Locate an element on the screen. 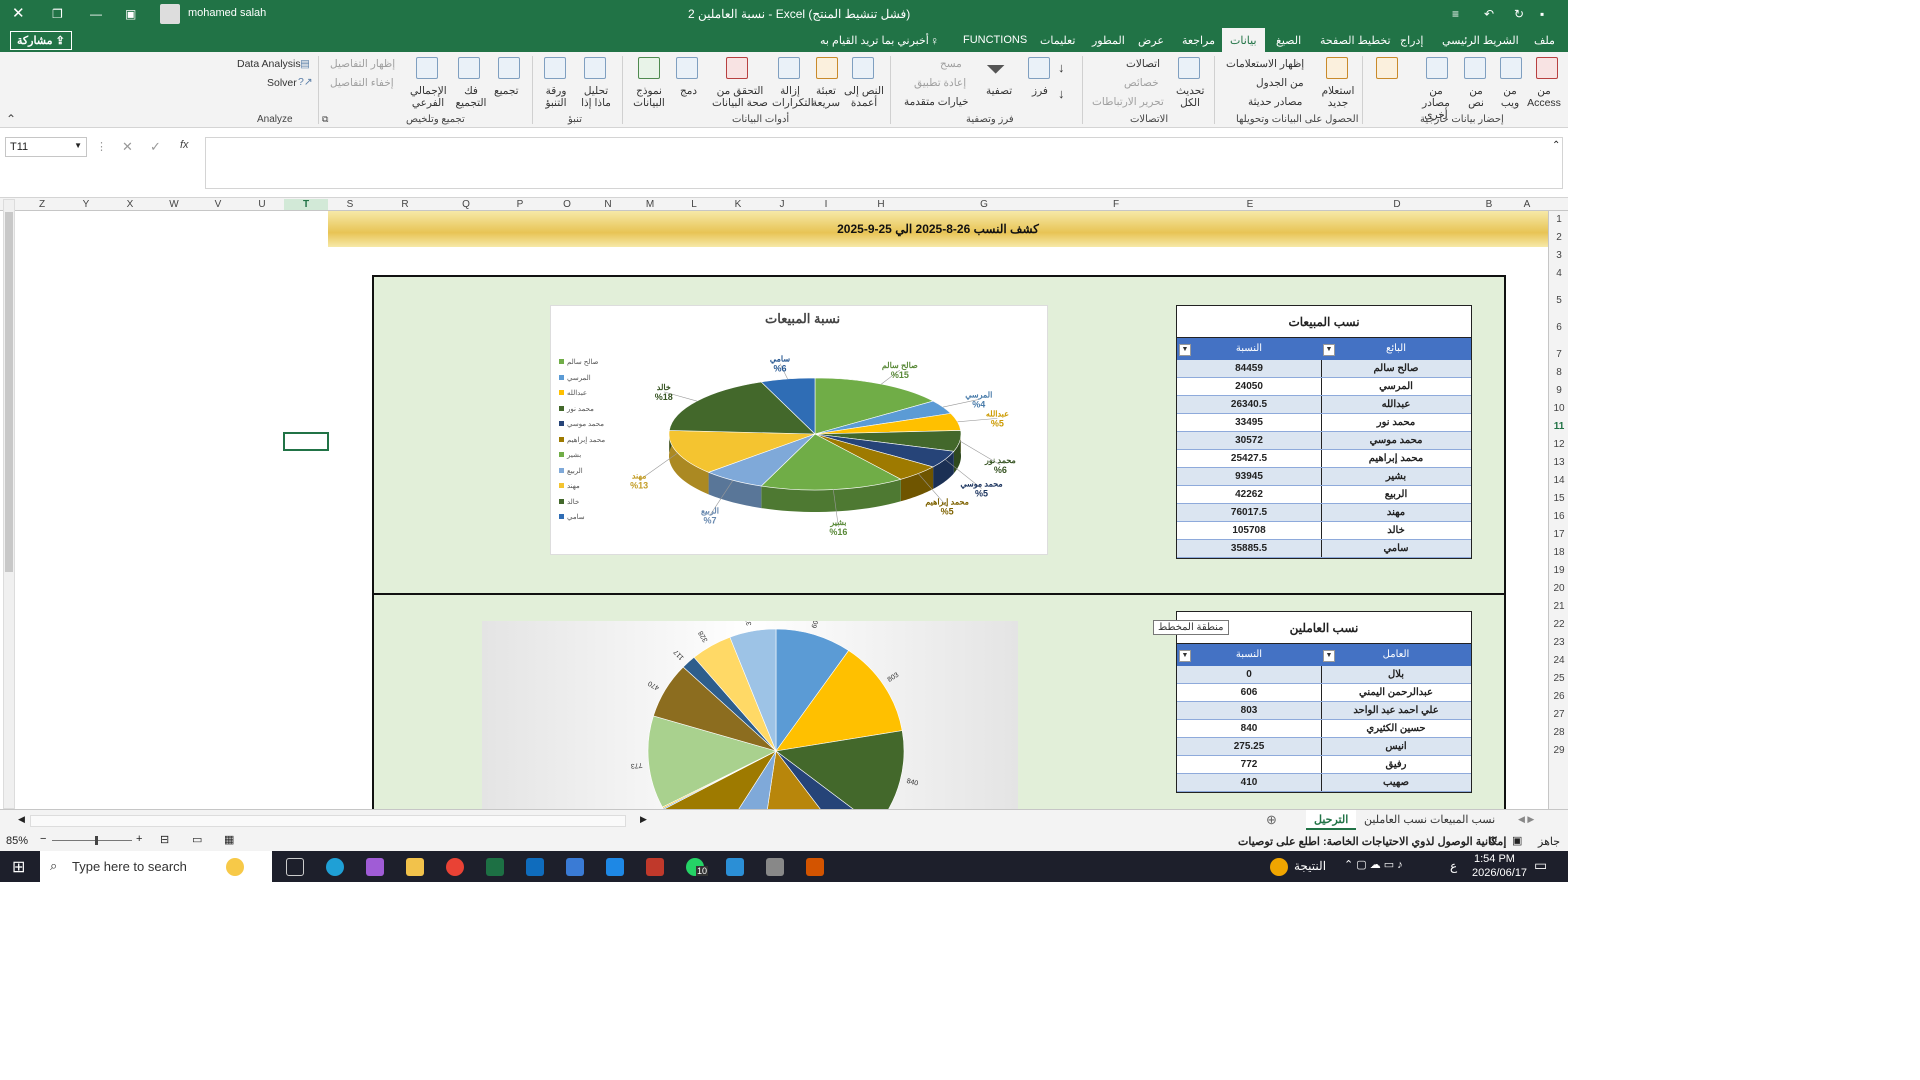 Image resolution: width=1920 pixels, height=1080 pixels. cancel-icon: ✕ is located at coordinates (127, 147).